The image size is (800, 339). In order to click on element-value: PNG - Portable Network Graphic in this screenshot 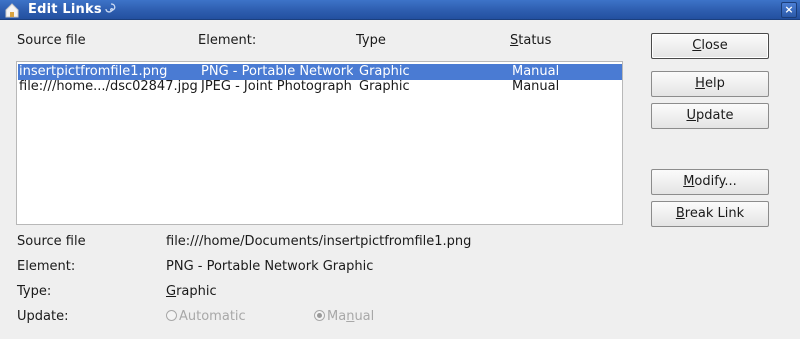, I will do `click(270, 266)`.